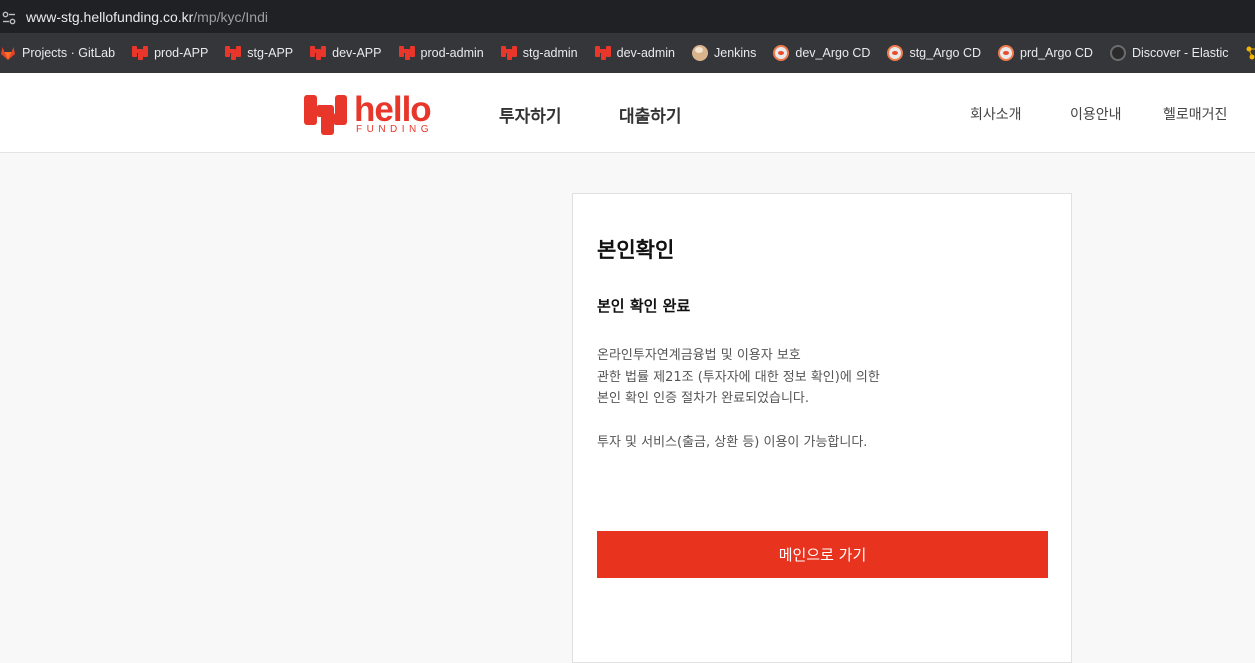 This screenshot has height=663, width=1255. Describe the element at coordinates (270, 53) in the screenshot. I see `bookmark-label: stg-APP` at that location.